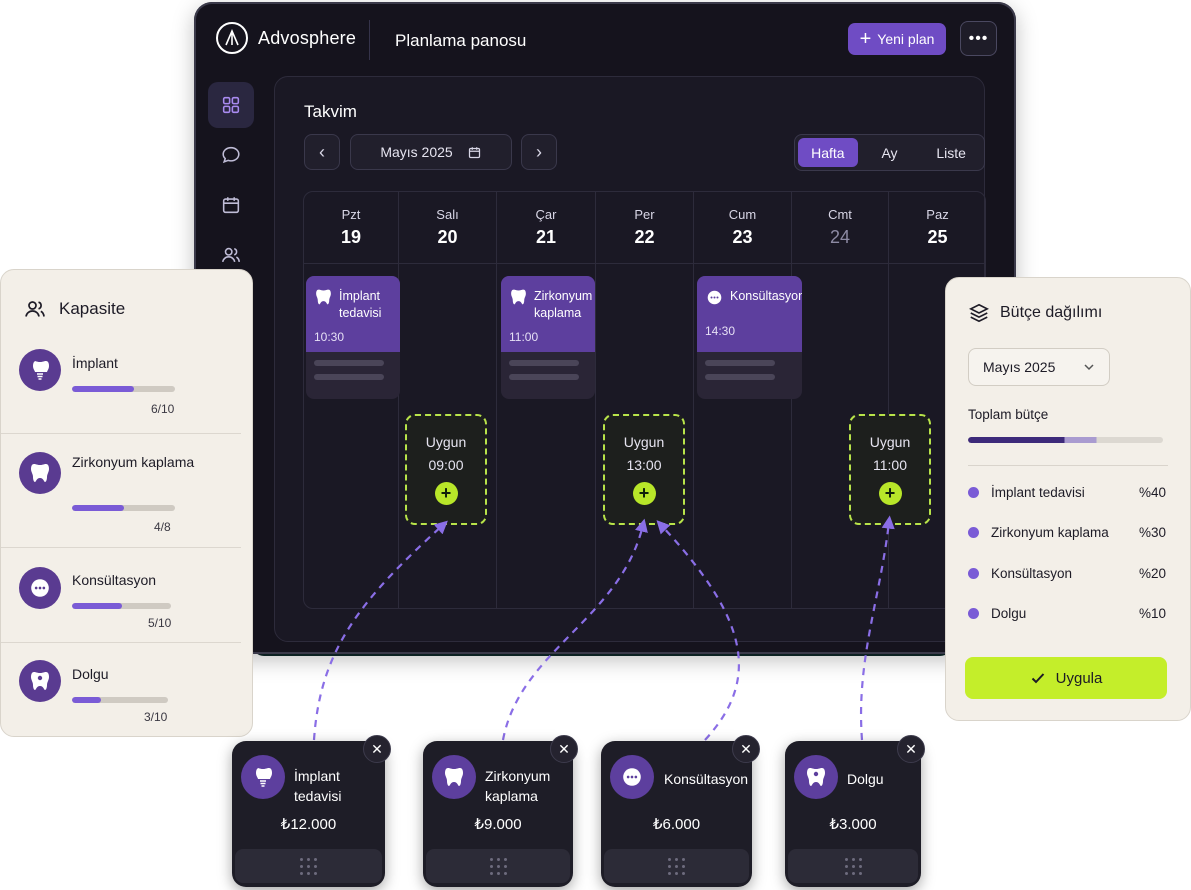  Describe the element at coordinates (40, 588) in the screenshot. I see `chat-bubble-icon` at that location.